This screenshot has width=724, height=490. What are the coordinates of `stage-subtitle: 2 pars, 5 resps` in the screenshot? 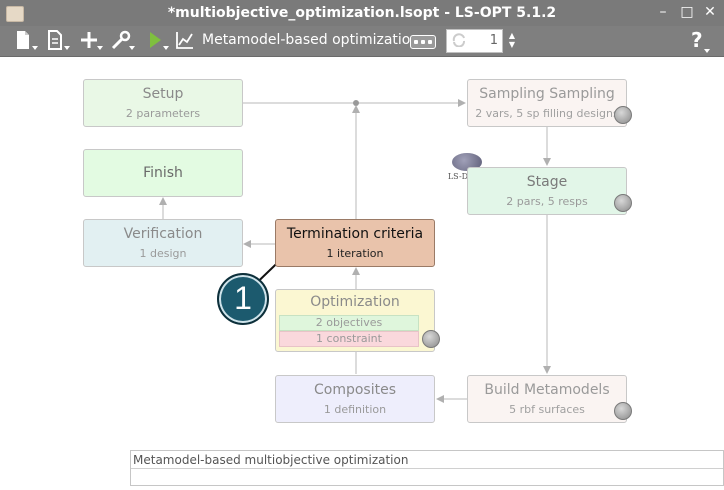 It's located at (547, 201).